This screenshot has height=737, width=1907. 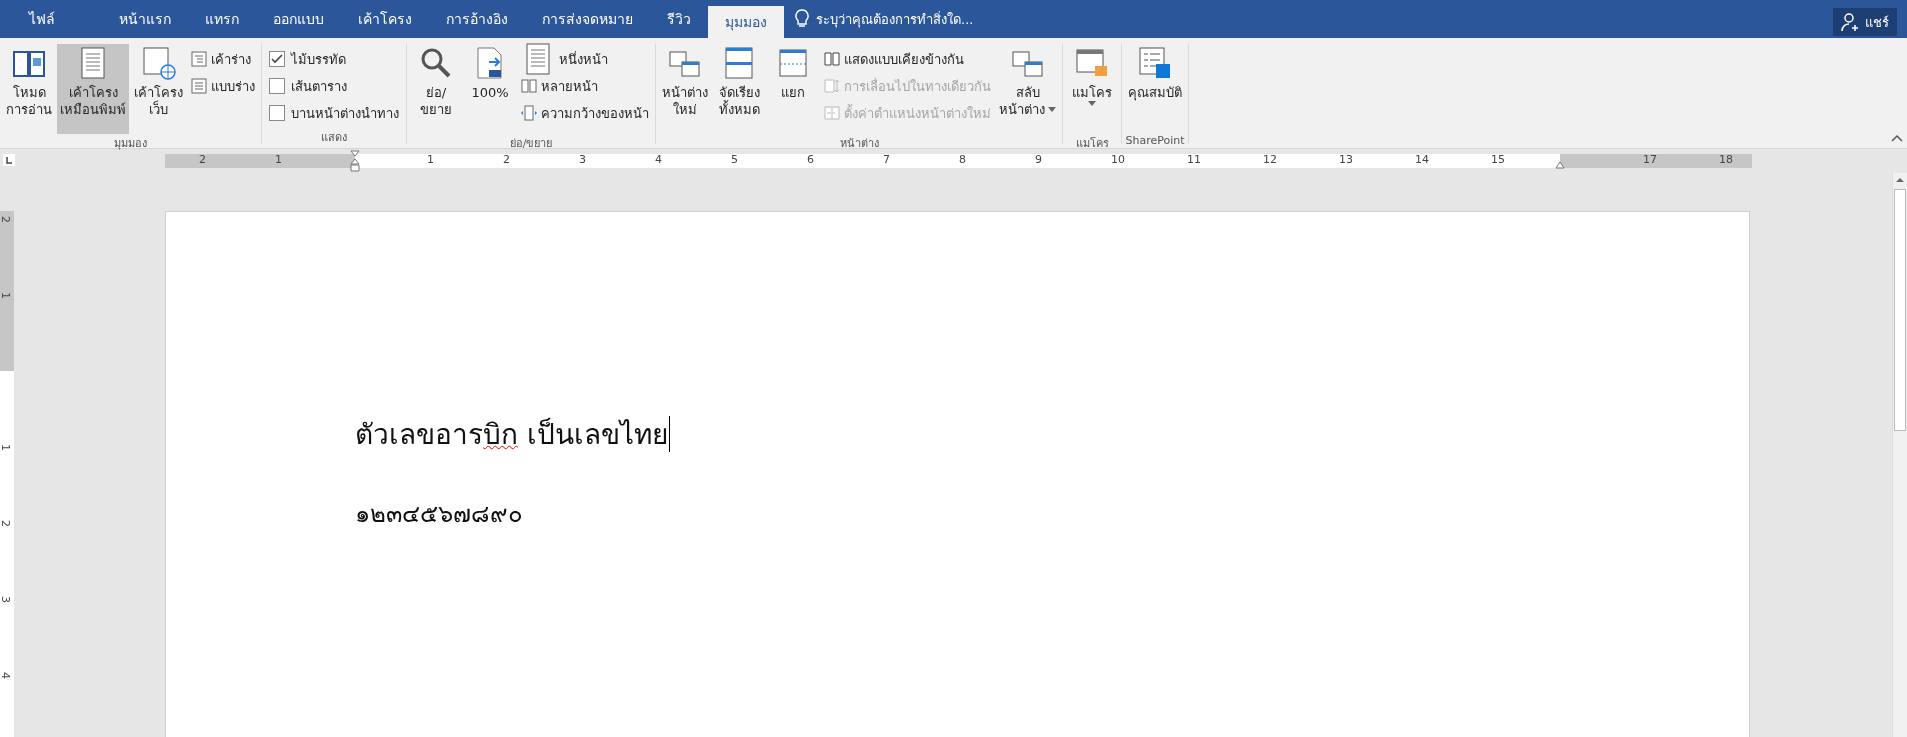 What do you see at coordinates (1346, 159) in the screenshot?
I see `ruler-number: 13` at bounding box center [1346, 159].